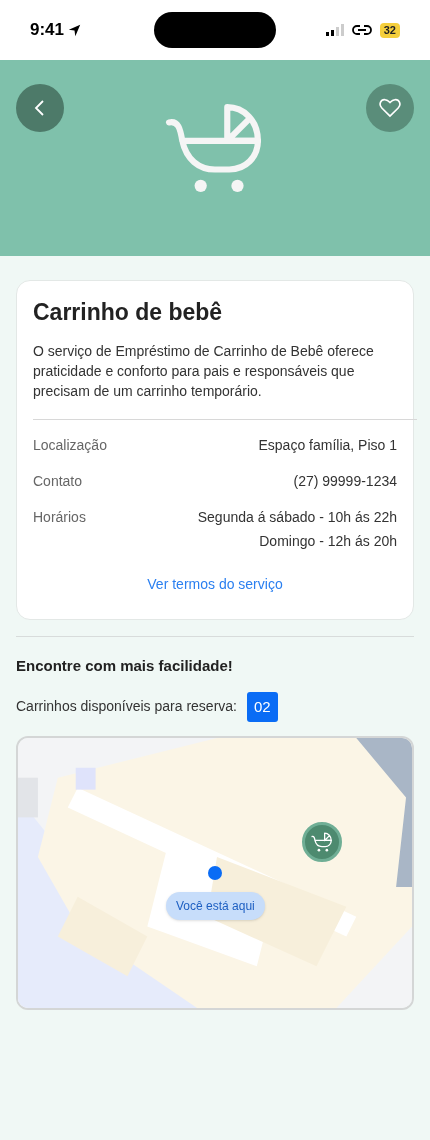 This screenshot has height=1140, width=430. What do you see at coordinates (334, 30) in the screenshot?
I see `signal-icon` at bounding box center [334, 30].